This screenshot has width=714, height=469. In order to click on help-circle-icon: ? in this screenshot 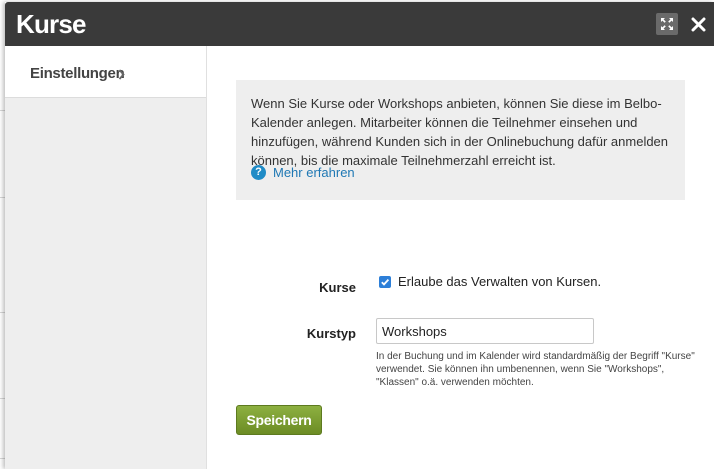, I will do `click(258, 172)`.